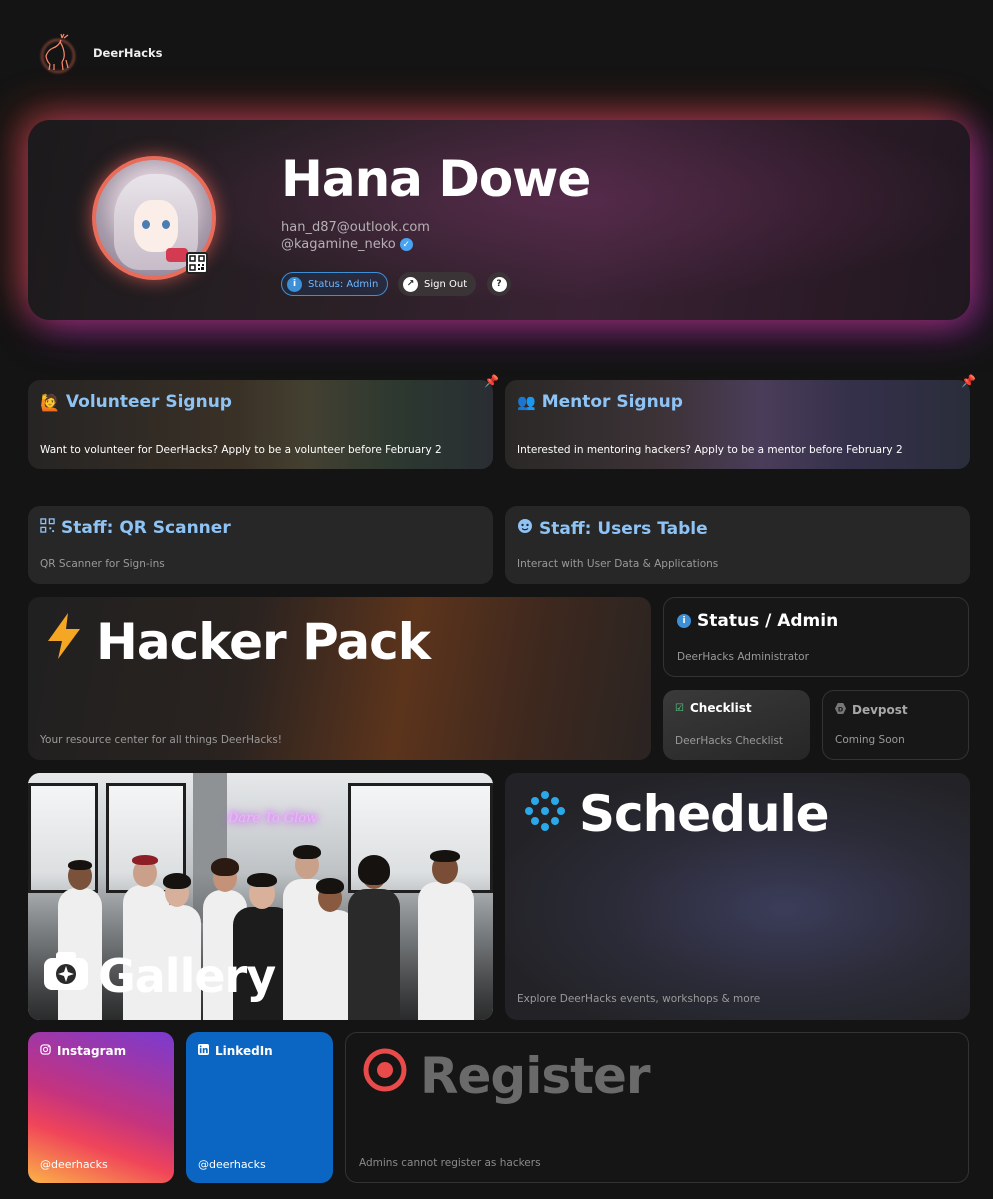 The image size is (993, 1199). I want to click on linkedin-icon, so click(203, 1051).